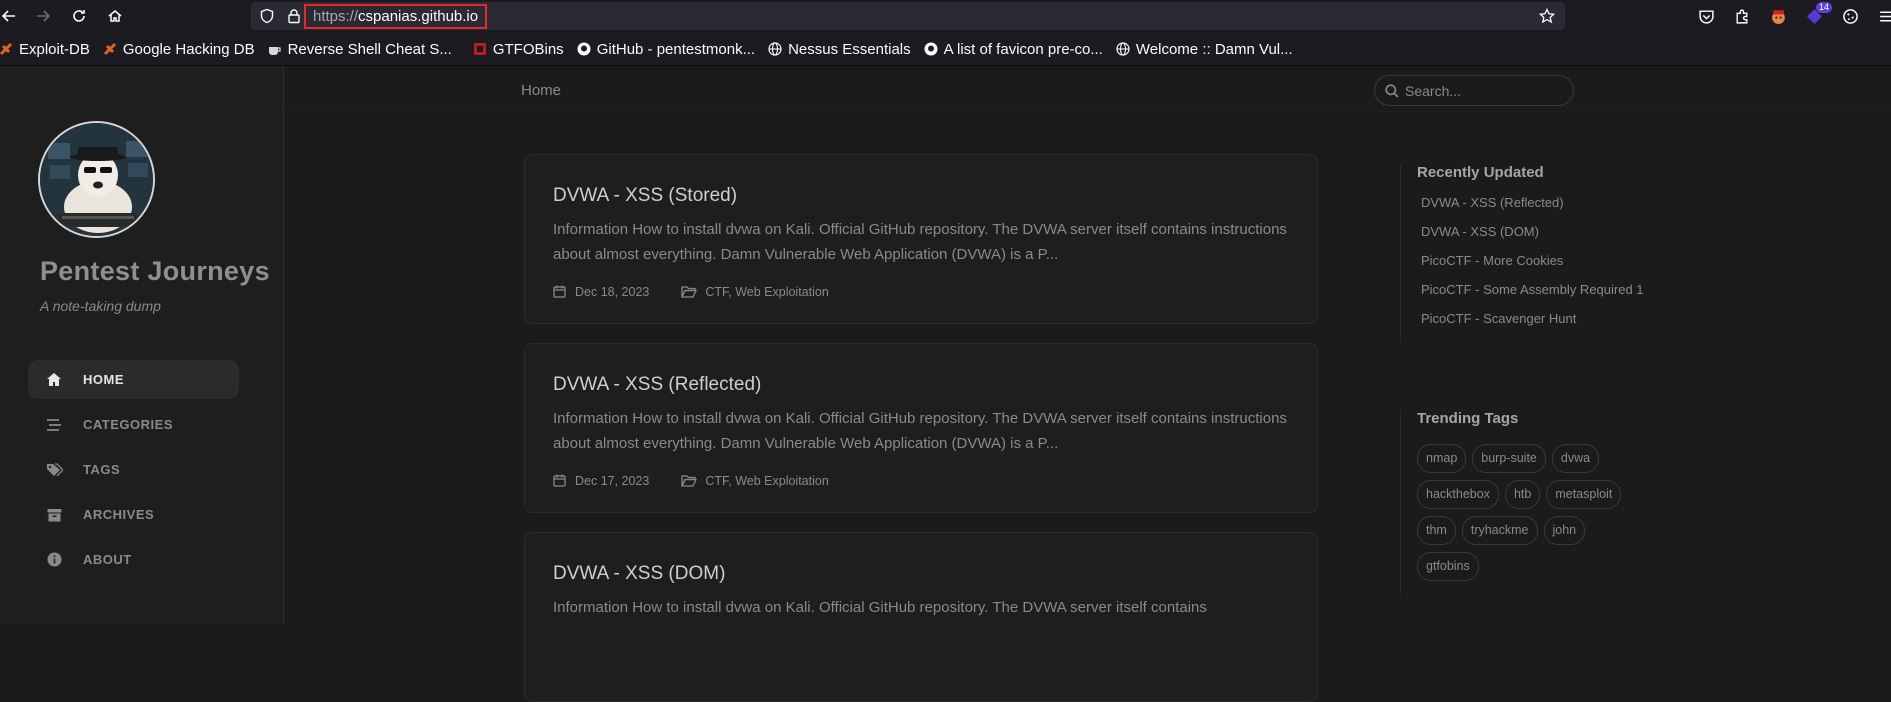 The width and height of the screenshot is (1891, 702). I want to click on recent-post-link: PicoCTF - Scavenger Hunt, so click(1532, 325).